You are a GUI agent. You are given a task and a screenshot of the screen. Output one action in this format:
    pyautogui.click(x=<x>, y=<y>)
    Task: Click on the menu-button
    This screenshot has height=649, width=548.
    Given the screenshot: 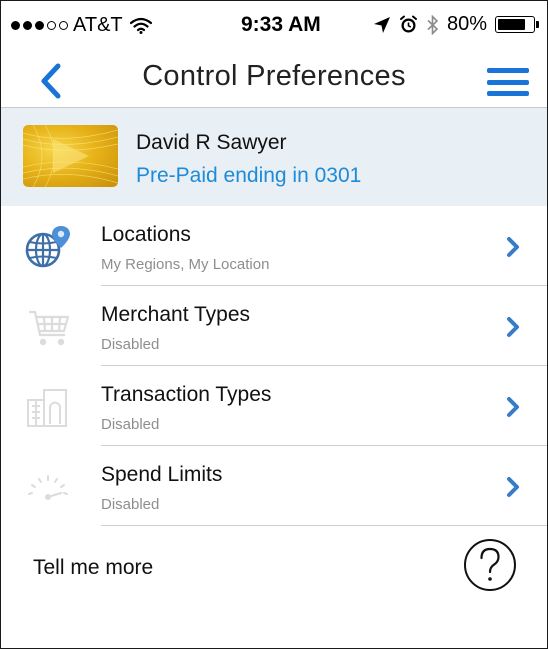 What is the action you would take?
    pyautogui.click(x=508, y=82)
    